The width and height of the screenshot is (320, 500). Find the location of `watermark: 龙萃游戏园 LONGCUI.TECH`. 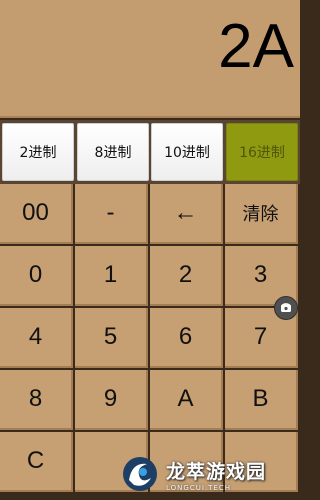

watermark: 龙萃游戏园 LONGCUI.TECH is located at coordinates (210, 474).